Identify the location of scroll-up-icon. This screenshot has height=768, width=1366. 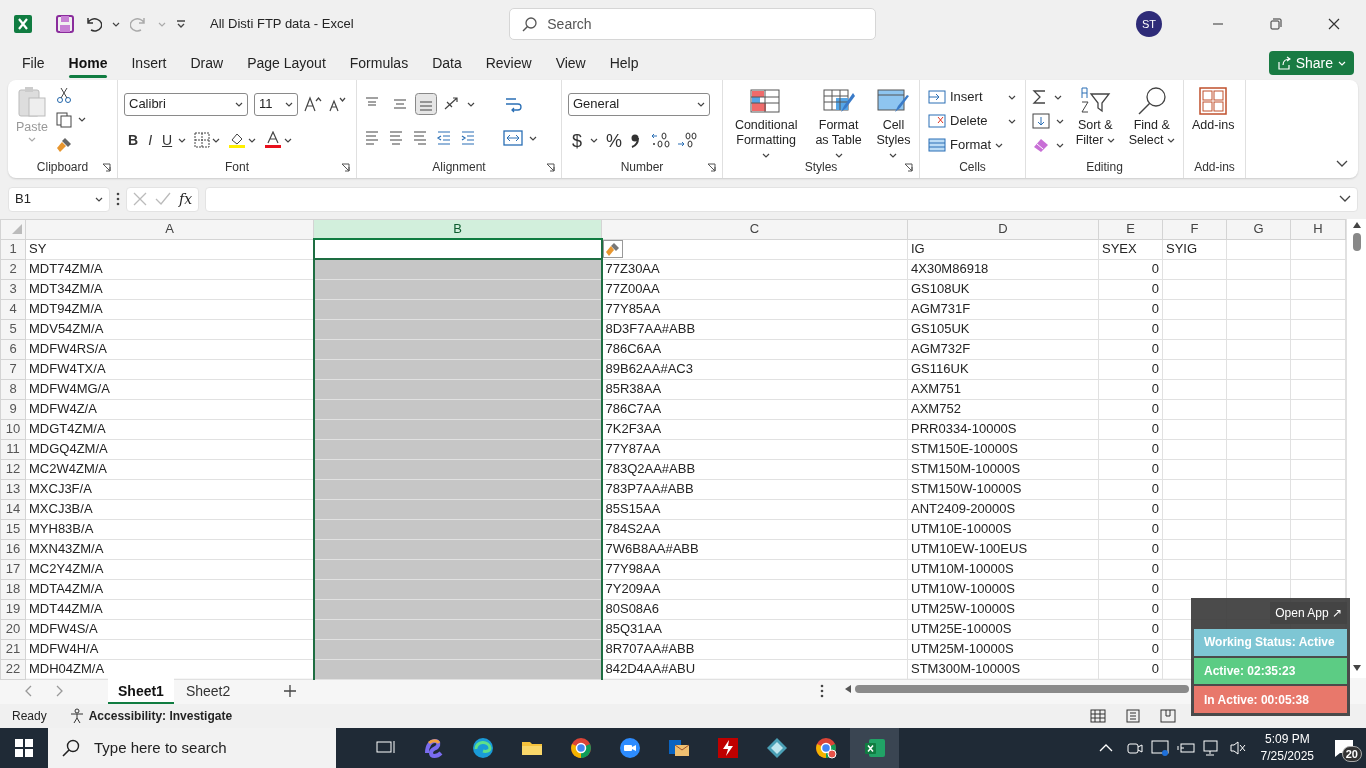
(1357, 225).